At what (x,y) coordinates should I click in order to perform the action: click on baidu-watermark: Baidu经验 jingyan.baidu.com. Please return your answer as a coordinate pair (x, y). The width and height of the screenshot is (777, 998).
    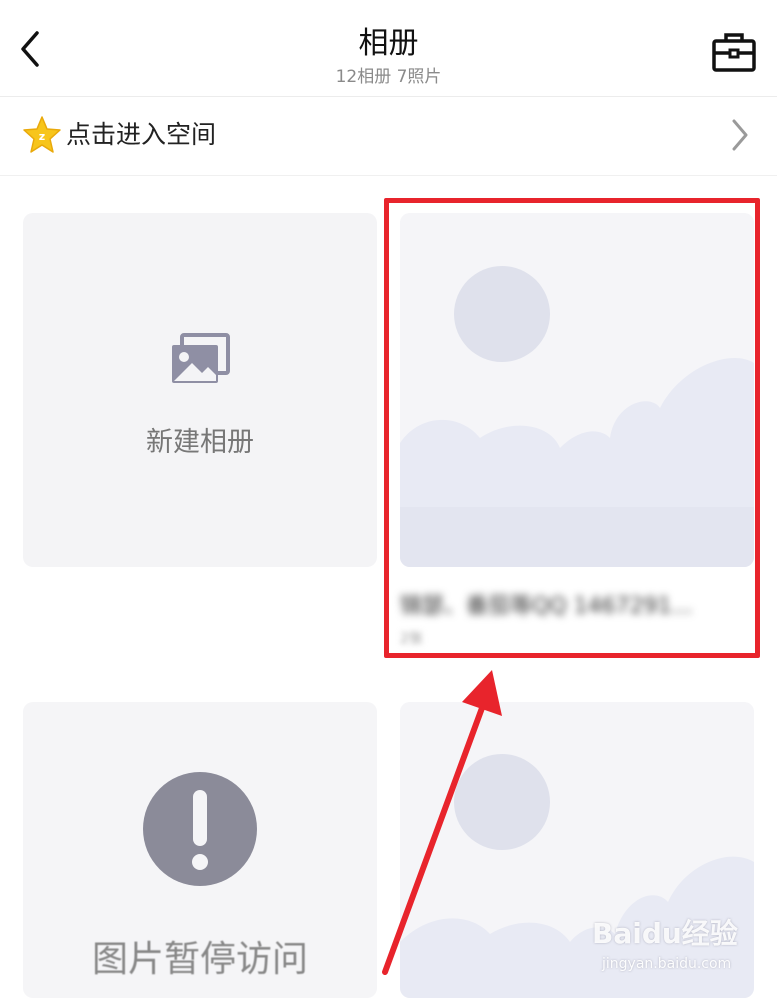
    Looking at the image, I should click on (667, 947).